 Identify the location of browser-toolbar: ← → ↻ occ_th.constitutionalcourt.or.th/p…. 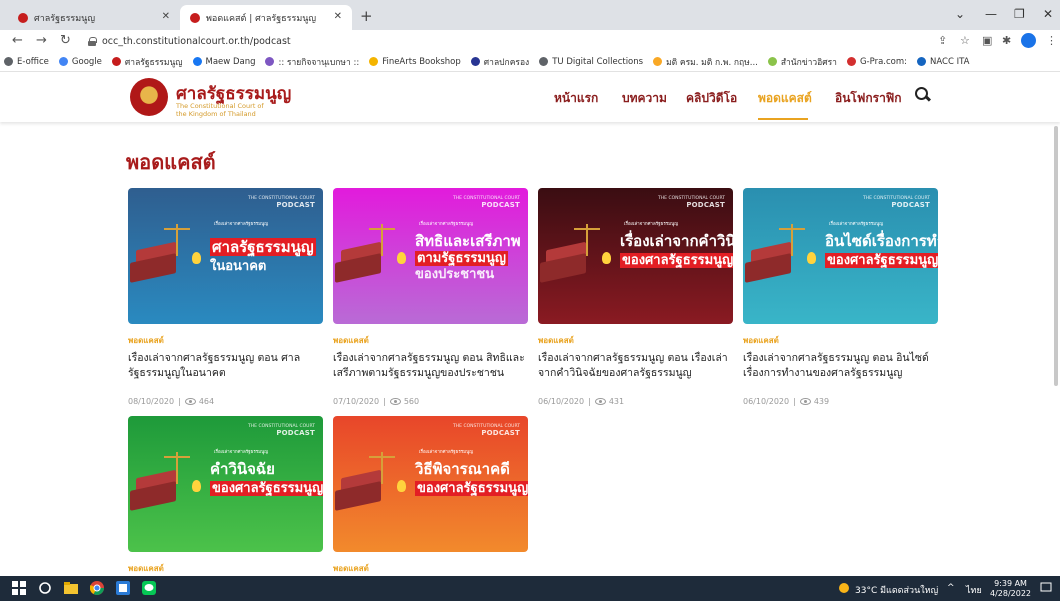
(530, 41).